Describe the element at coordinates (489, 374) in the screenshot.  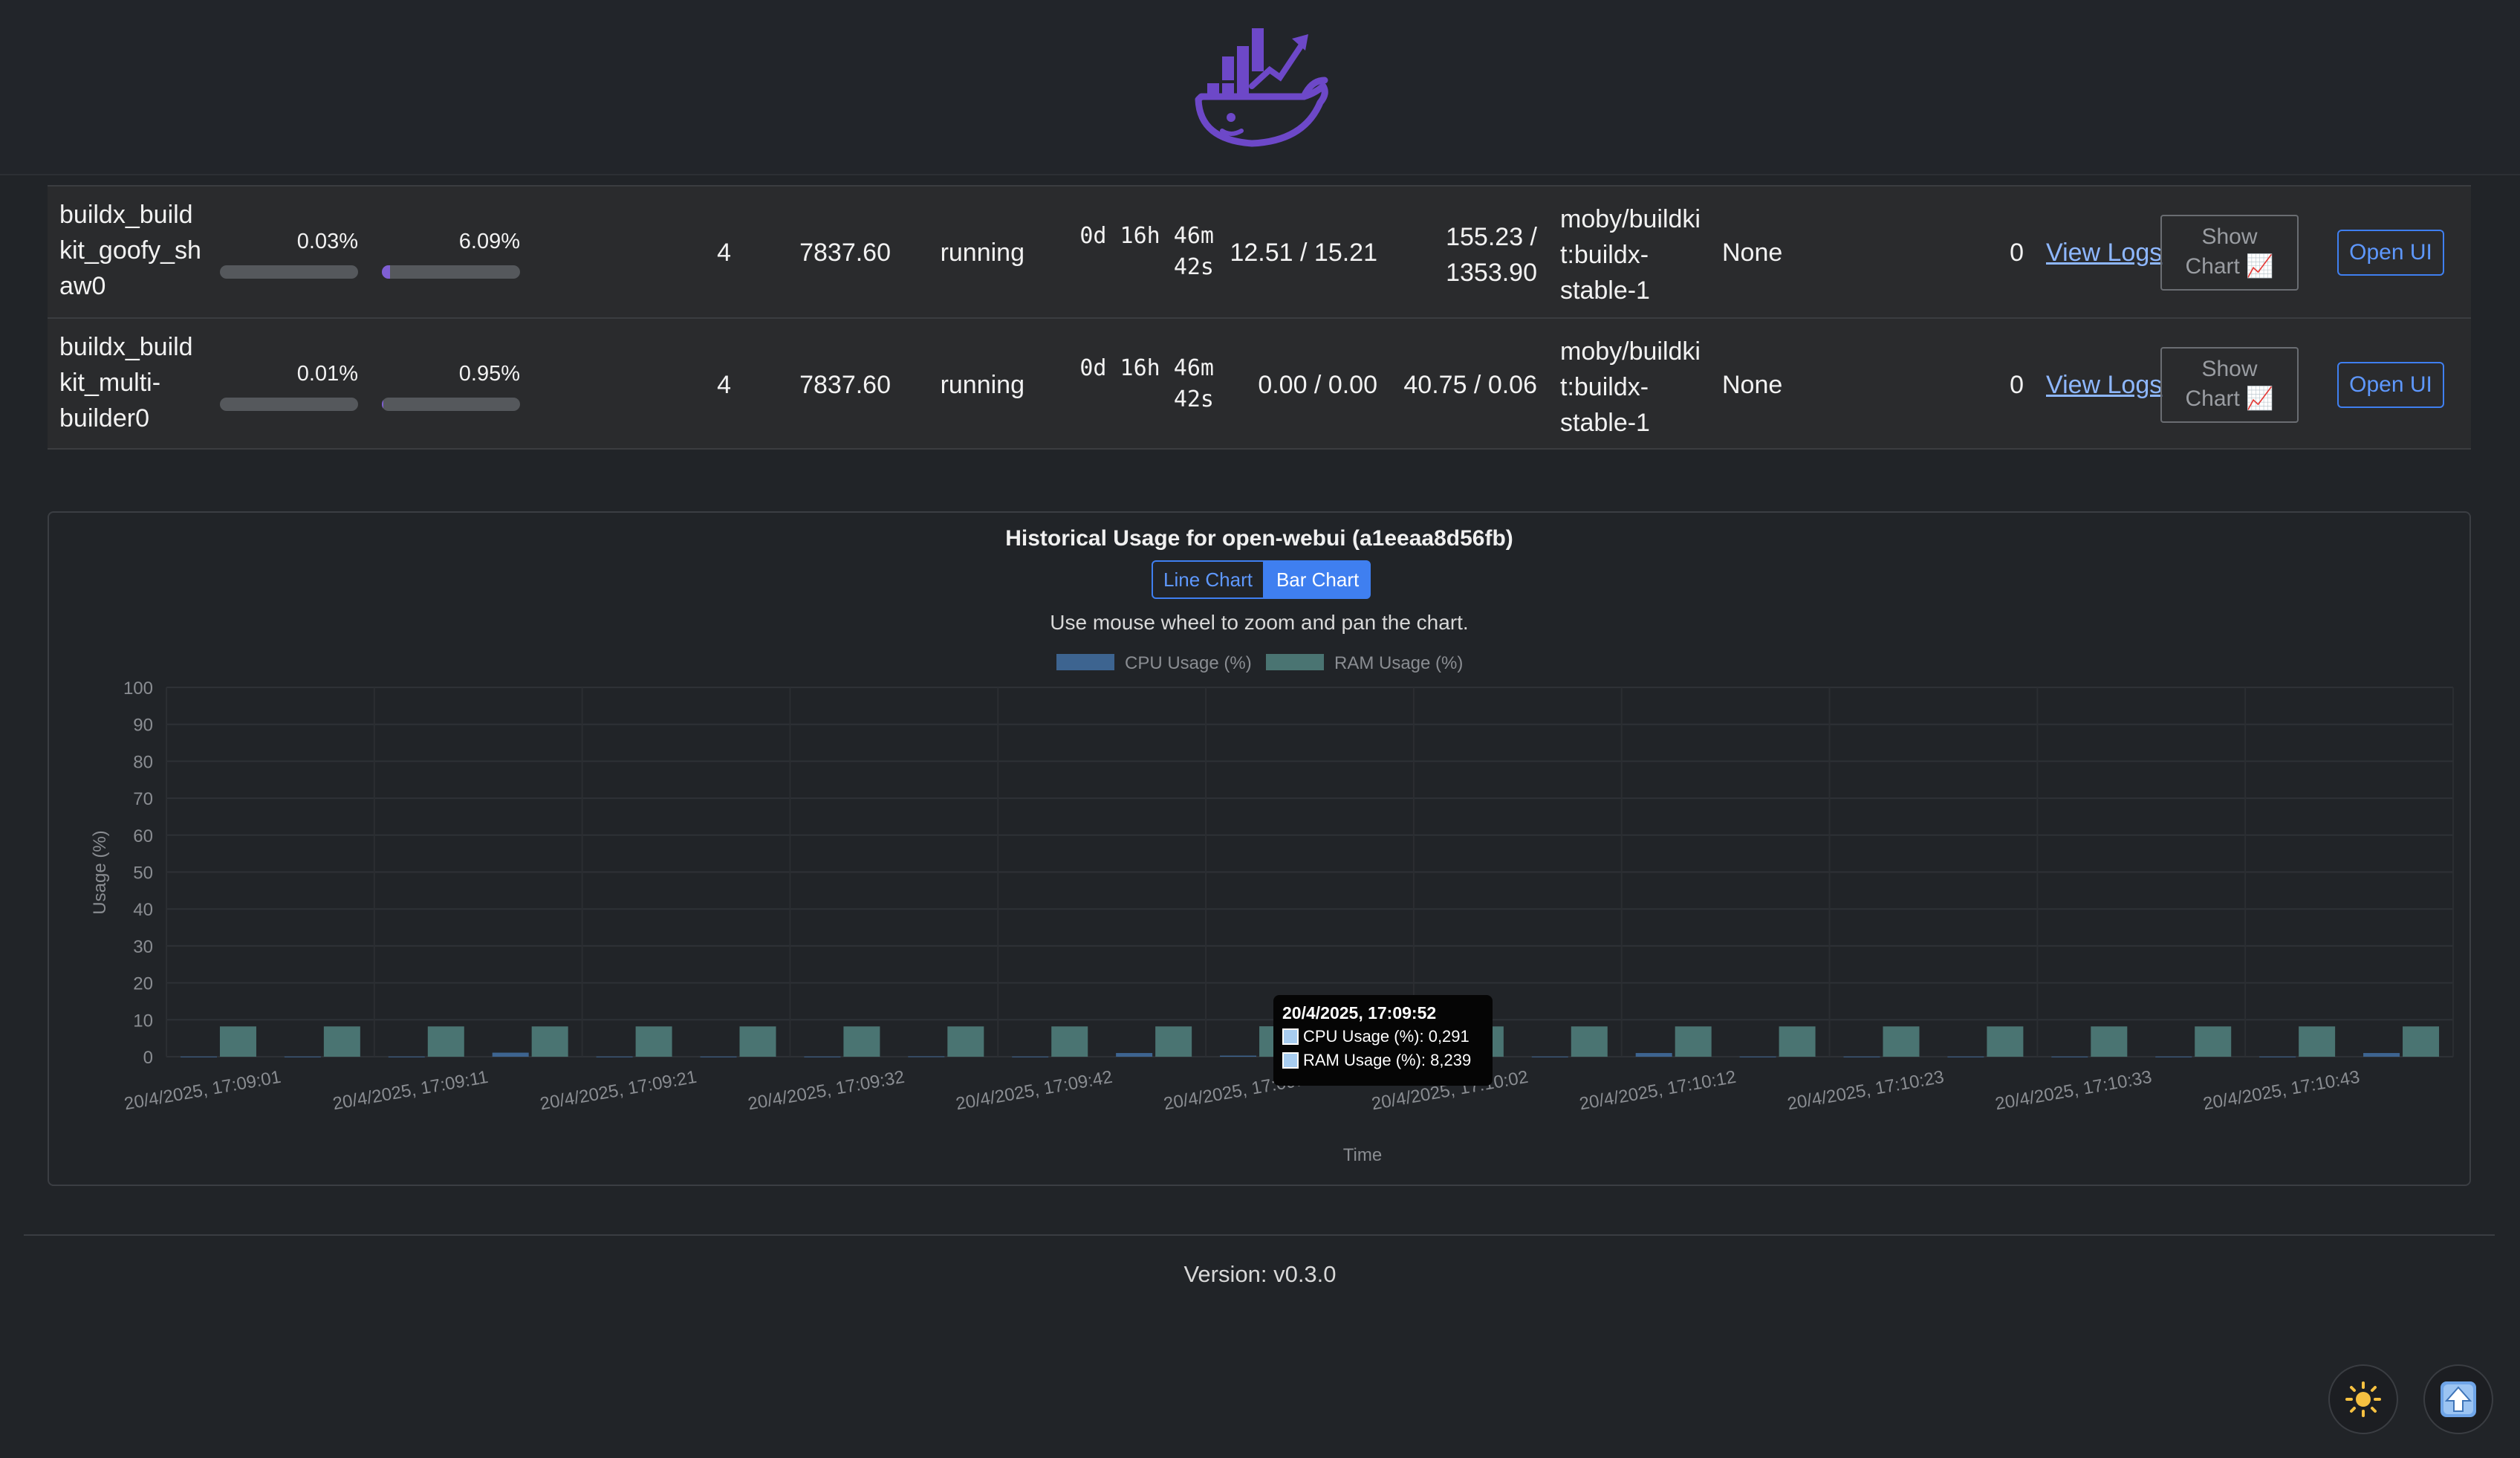
I see `ram-percent: 0.95%` at that location.